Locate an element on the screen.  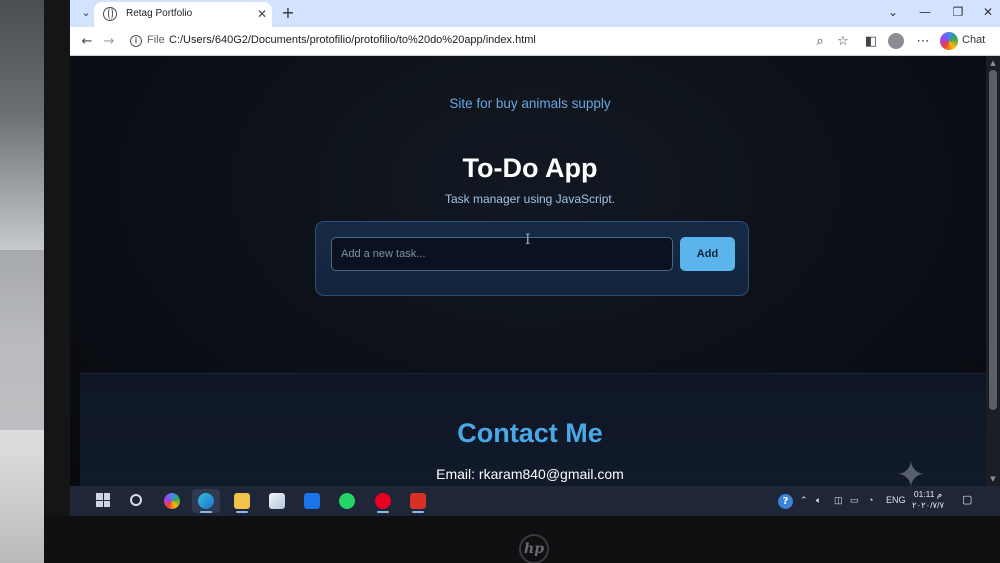
forward-arrow-icon: → is located at coordinates (109, 42).